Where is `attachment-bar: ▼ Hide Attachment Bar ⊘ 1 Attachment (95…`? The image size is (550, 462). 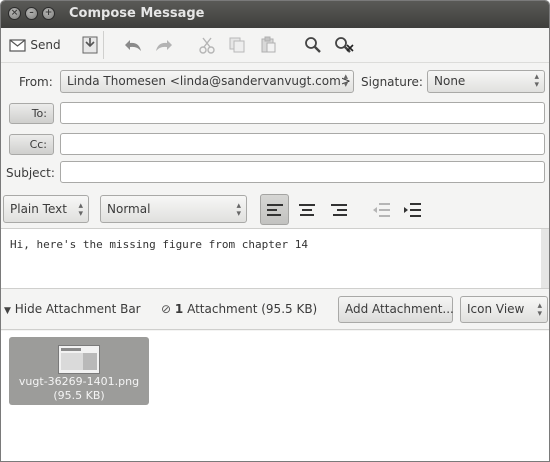 attachment-bar: ▼ Hide Attachment Bar ⊘ 1 Attachment (95… is located at coordinates (275, 310).